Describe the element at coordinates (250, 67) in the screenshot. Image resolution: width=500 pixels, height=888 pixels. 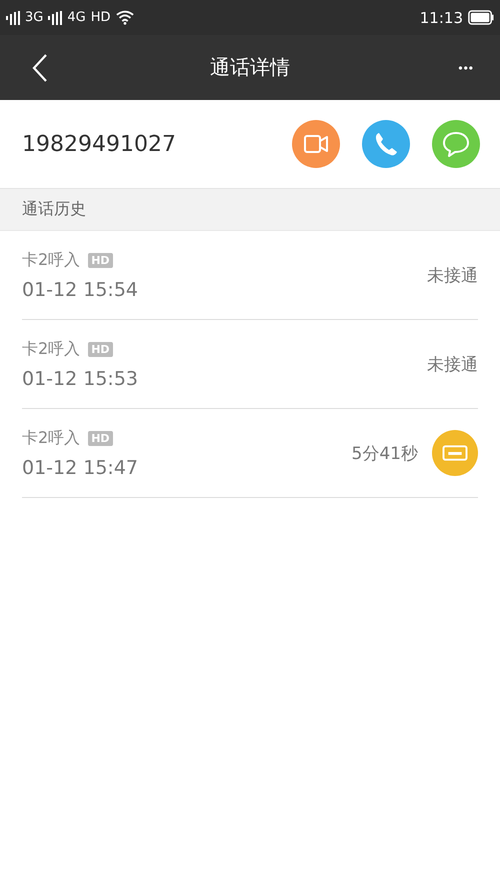
I see `page-title: 通话详情` at that location.